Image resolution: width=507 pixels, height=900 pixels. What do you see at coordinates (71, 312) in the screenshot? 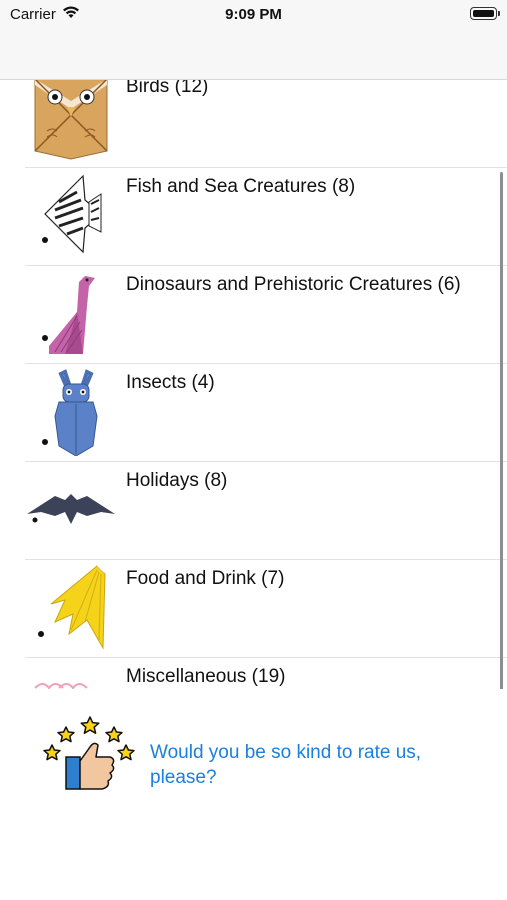
I see `origami-dinosaur-icon` at bounding box center [71, 312].